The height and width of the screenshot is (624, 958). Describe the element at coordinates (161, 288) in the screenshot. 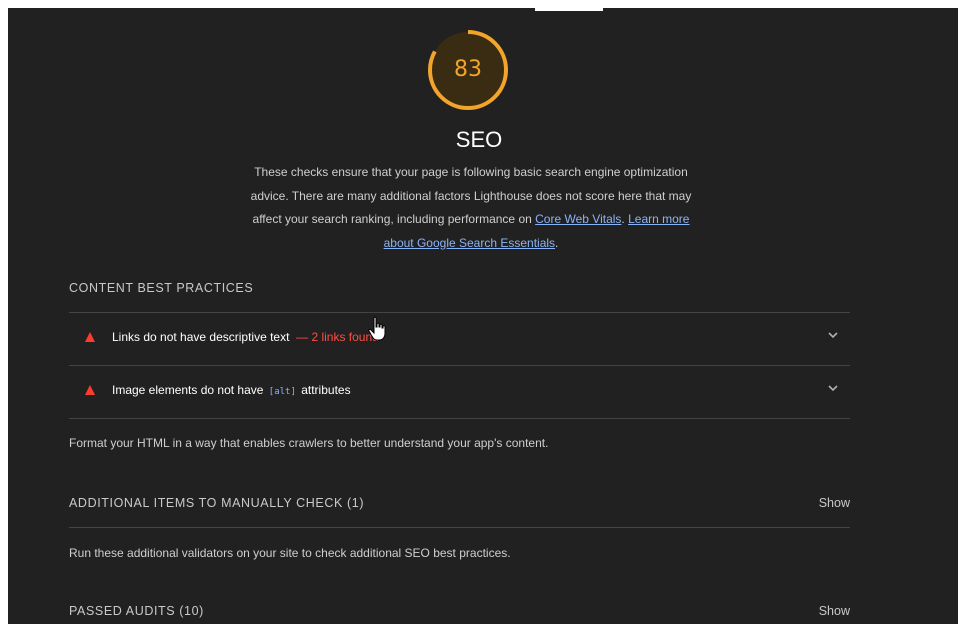

I see `content-best-practices-title: CONTENT BEST PRACTICES` at that location.